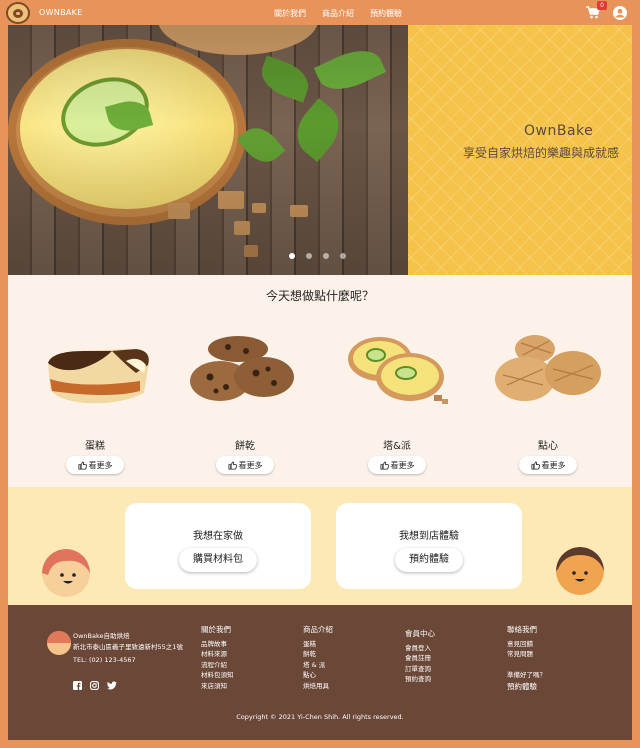  Describe the element at coordinates (318, 629) in the screenshot. I see `footer-heading: 商品介紹` at that location.